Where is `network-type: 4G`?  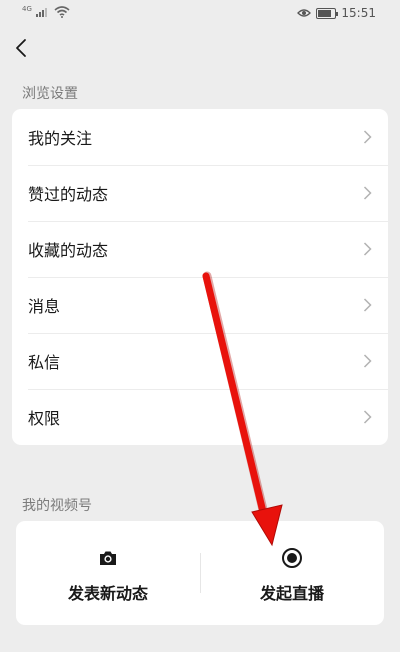
network-type: 4G is located at coordinates (27, 9).